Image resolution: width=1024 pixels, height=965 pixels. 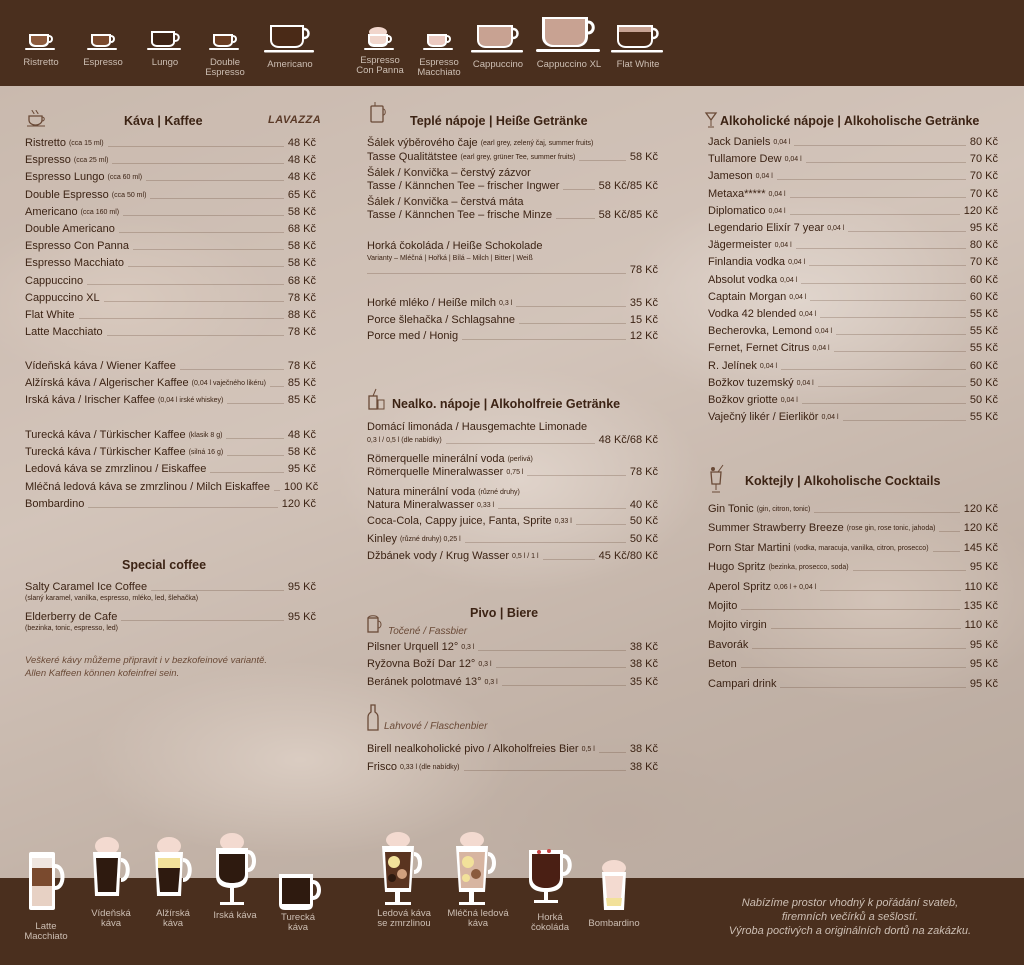 I want to click on decaf-note-de: Allen Kaffeen können kofeinfrei sein., so click(x=102, y=673).